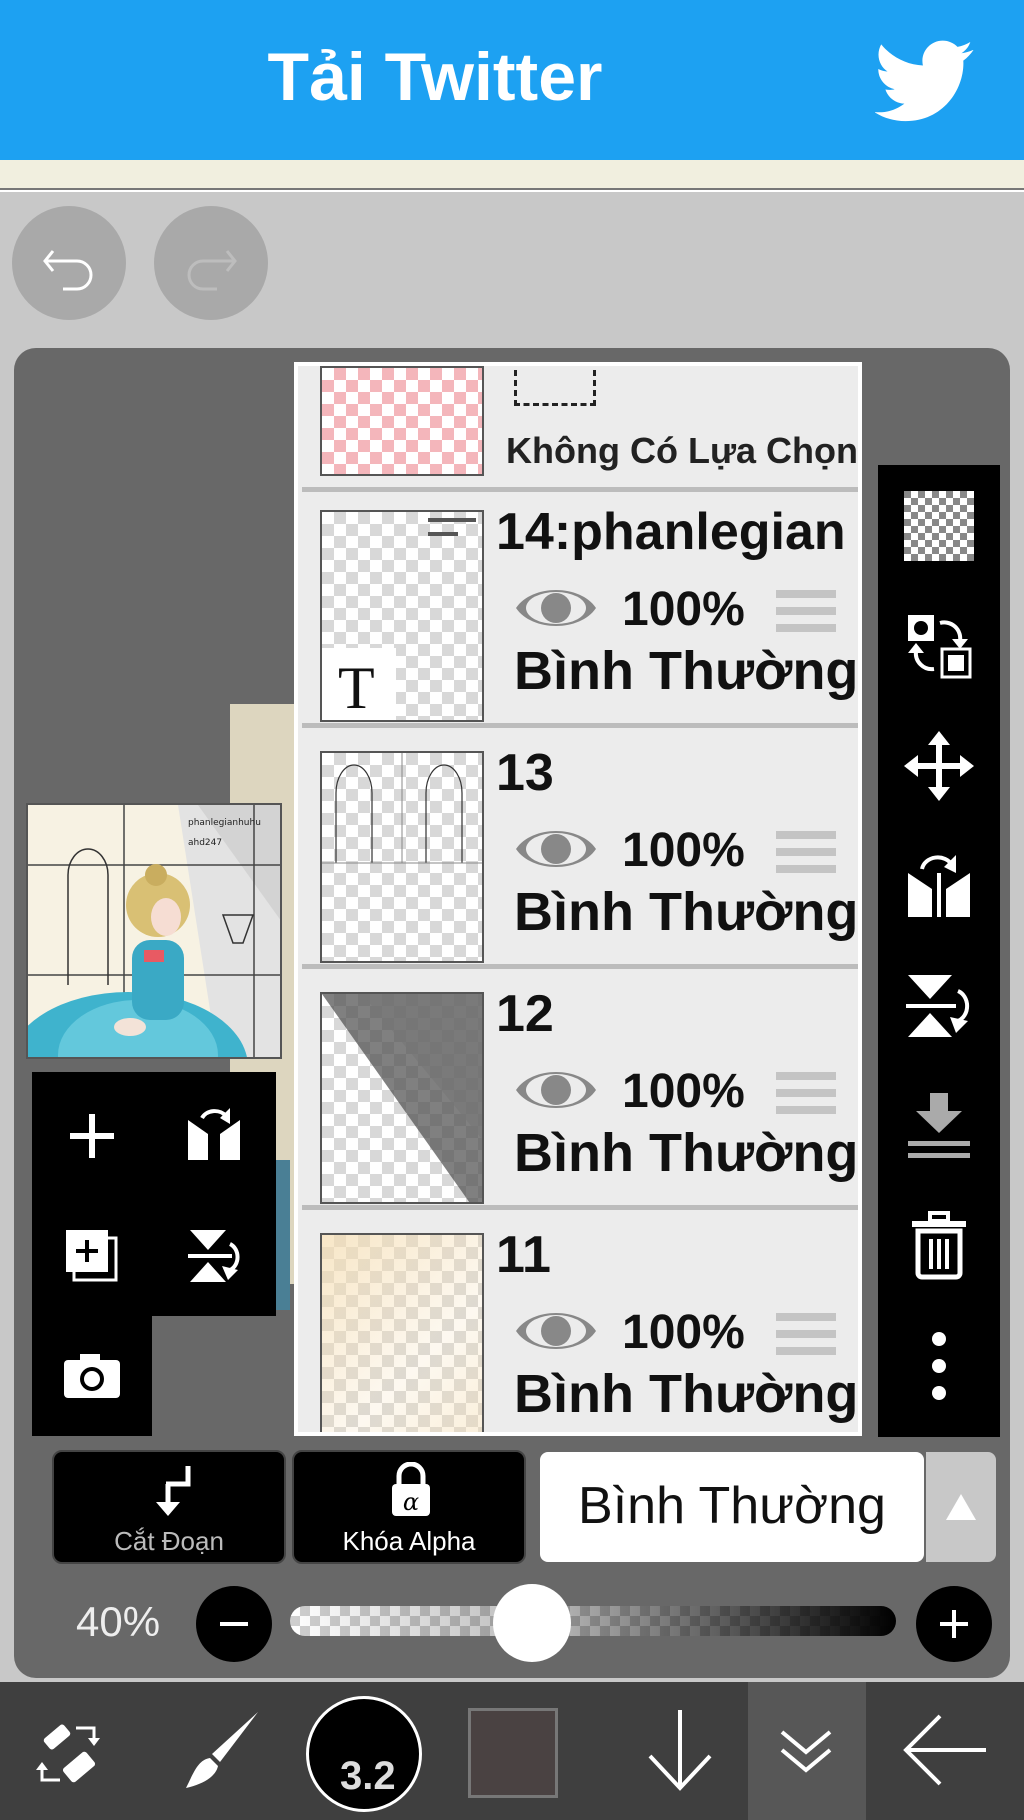 This screenshot has height=1820, width=1024. What do you see at coordinates (169, 1541) in the screenshot?
I see `clipping-label: Cắt Đoạn` at bounding box center [169, 1541].